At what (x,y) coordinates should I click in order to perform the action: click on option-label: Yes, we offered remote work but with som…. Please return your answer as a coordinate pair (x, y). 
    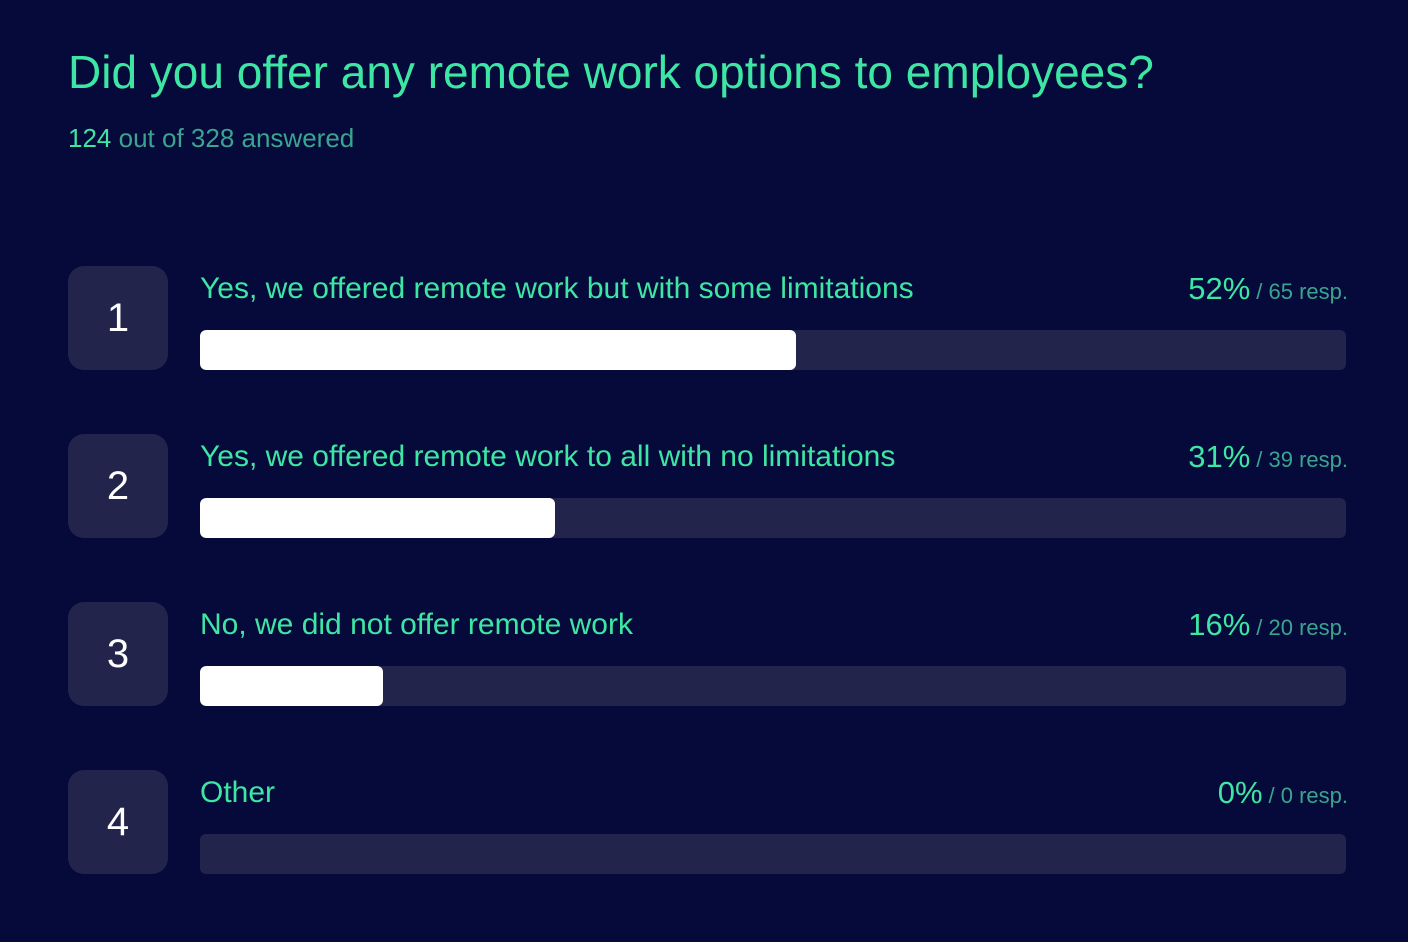
    Looking at the image, I should click on (557, 288).